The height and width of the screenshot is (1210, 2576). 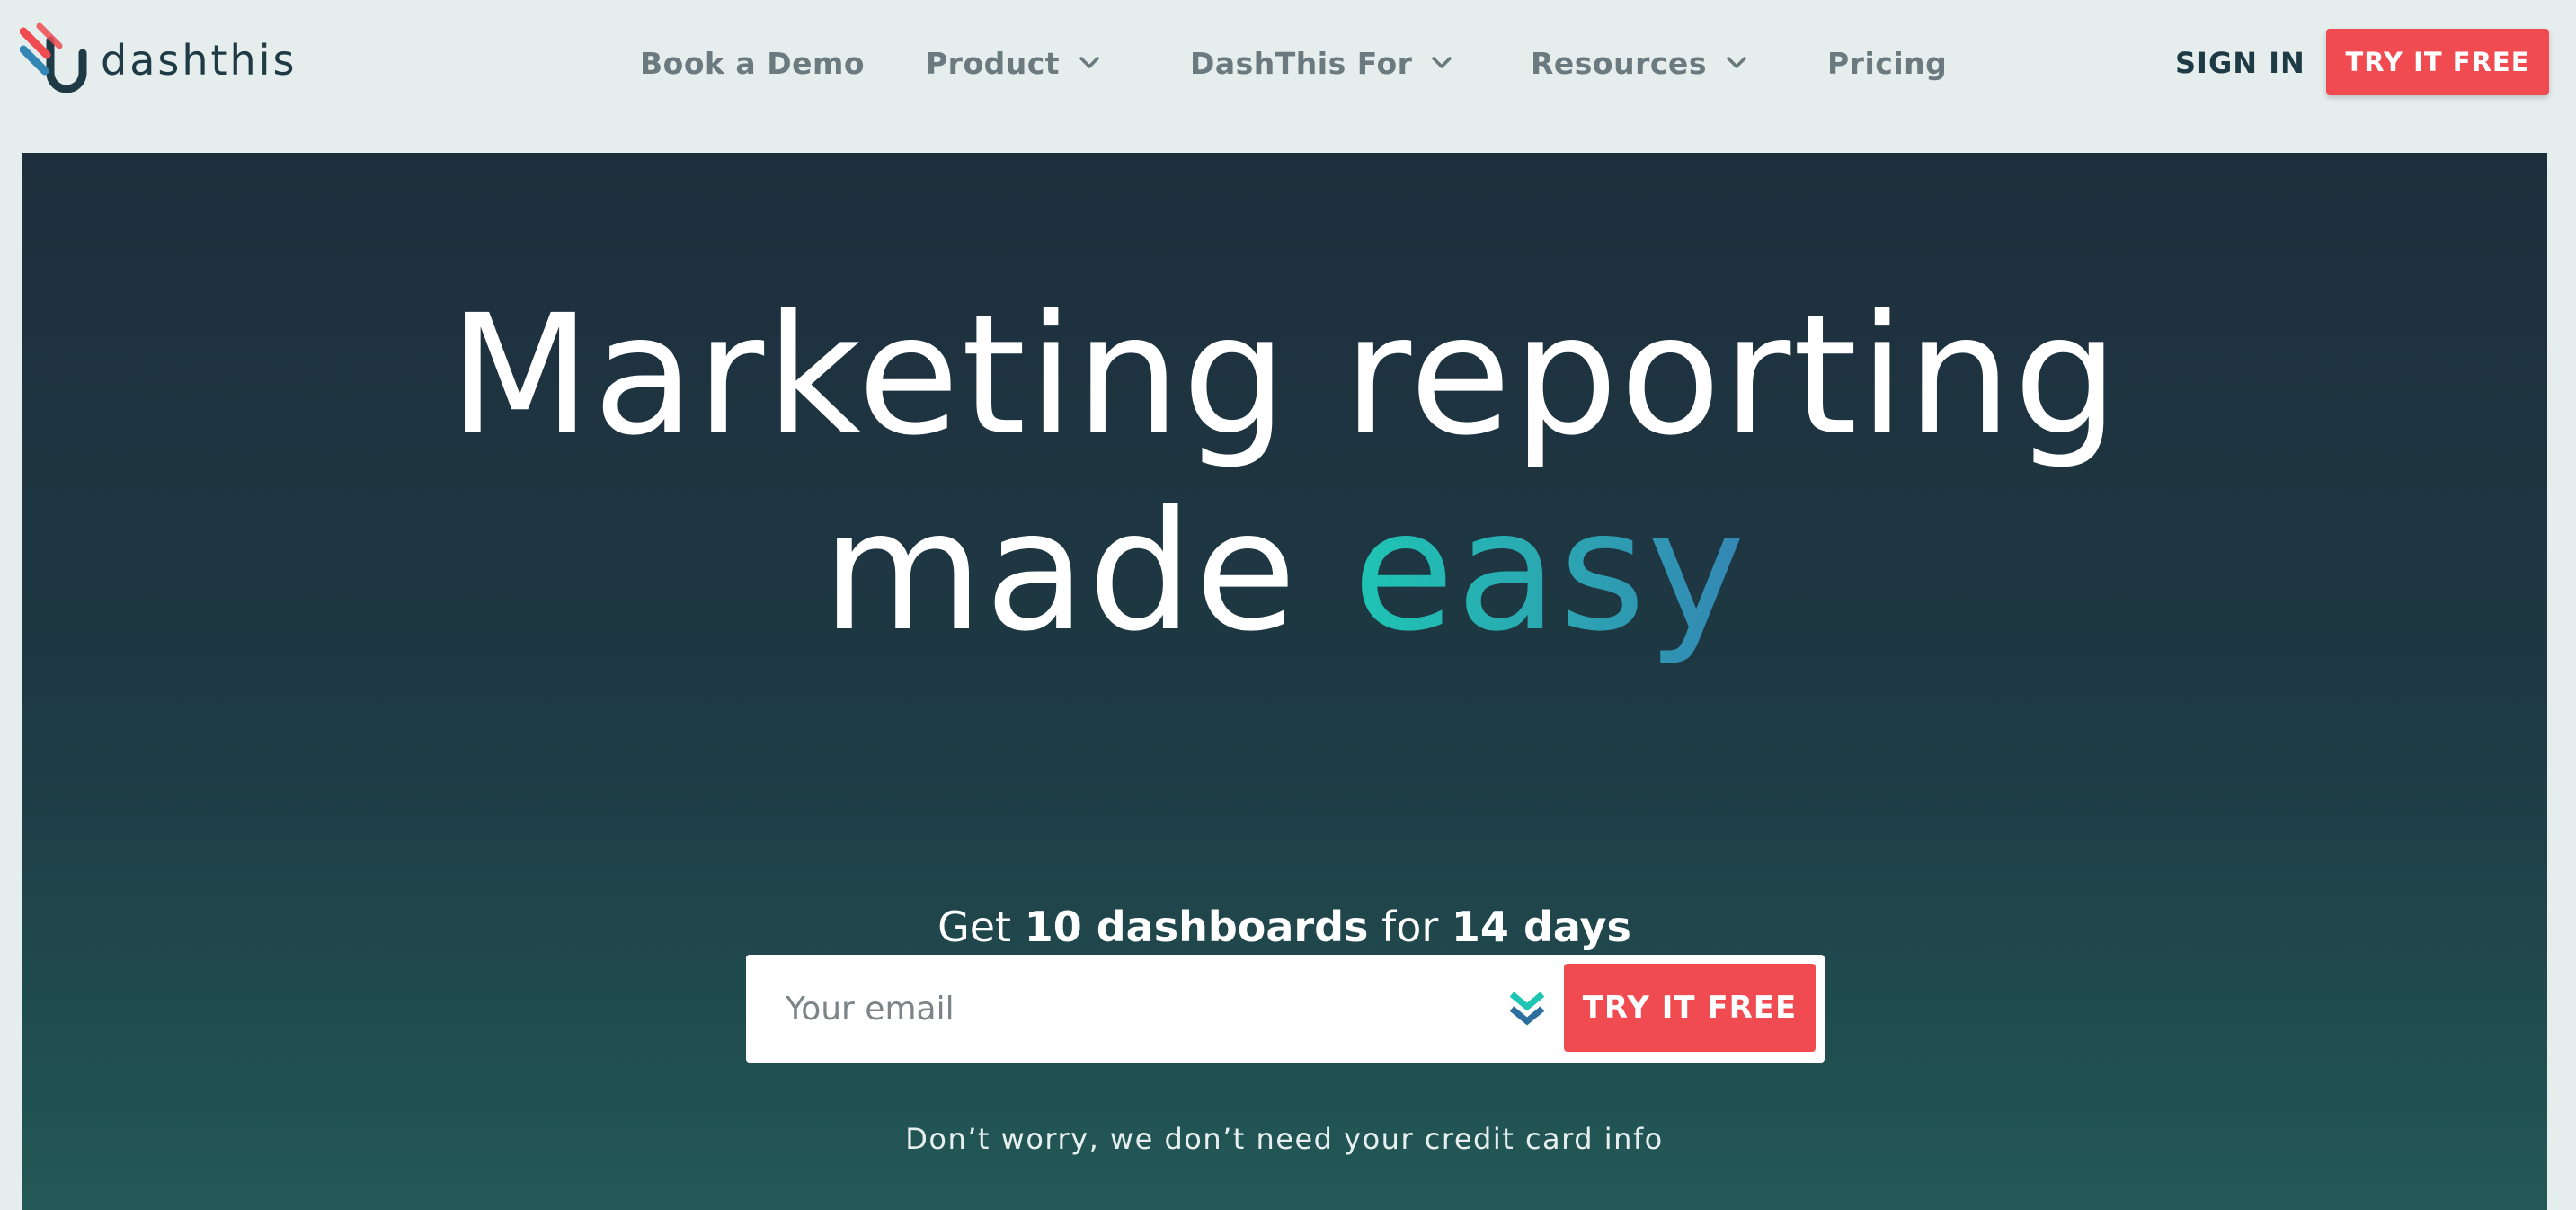 I want to click on double-chevron-down-icon, so click(x=1527, y=1009).